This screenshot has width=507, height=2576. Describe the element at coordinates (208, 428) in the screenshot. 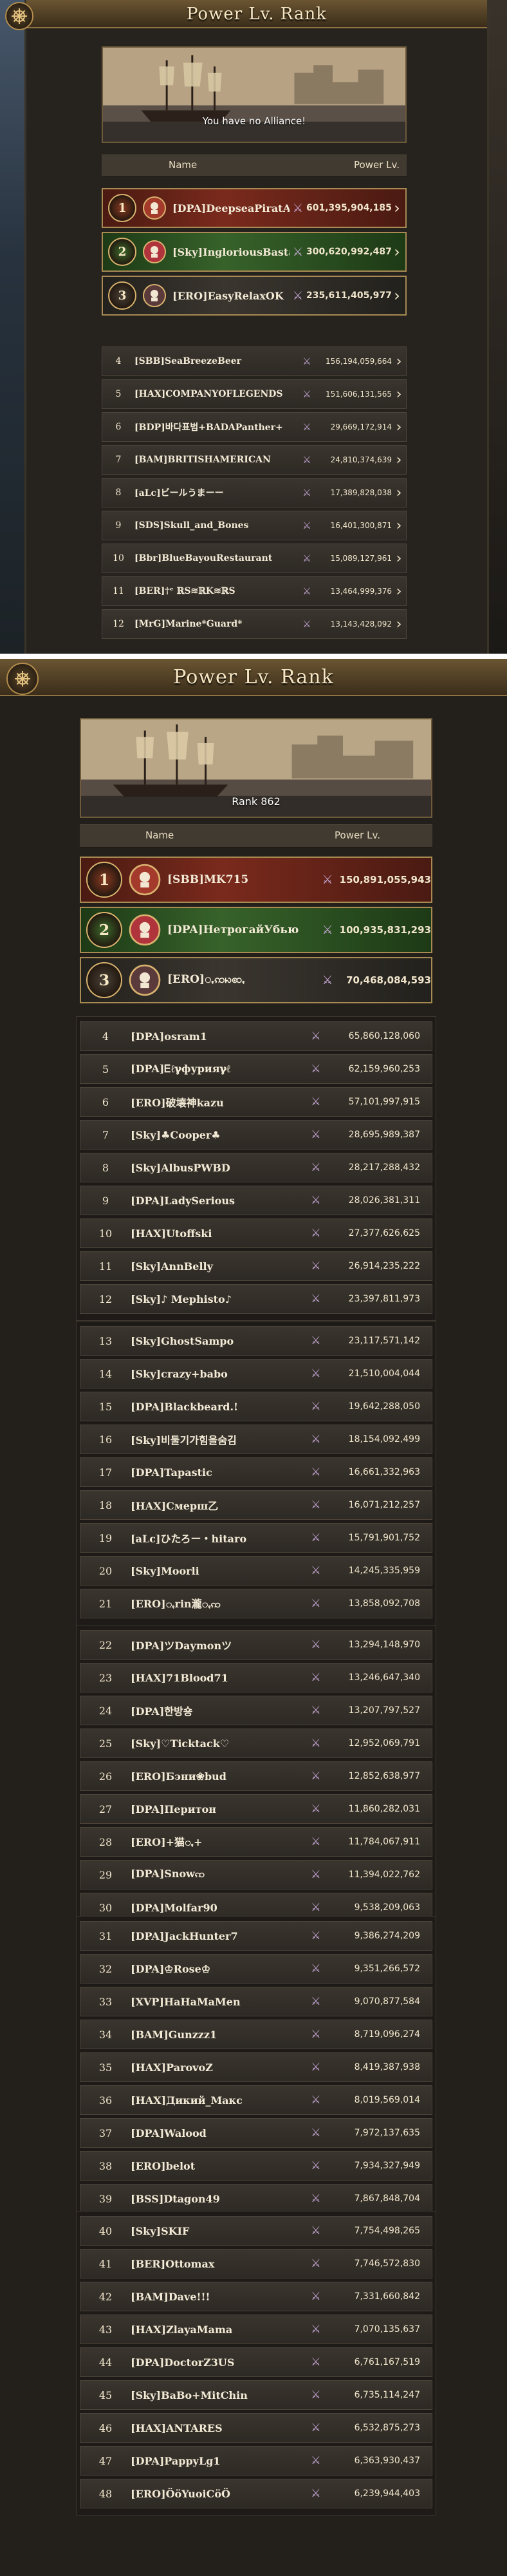

I see `player-name: [BDP]바다표범+BADAPanther+` at that location.